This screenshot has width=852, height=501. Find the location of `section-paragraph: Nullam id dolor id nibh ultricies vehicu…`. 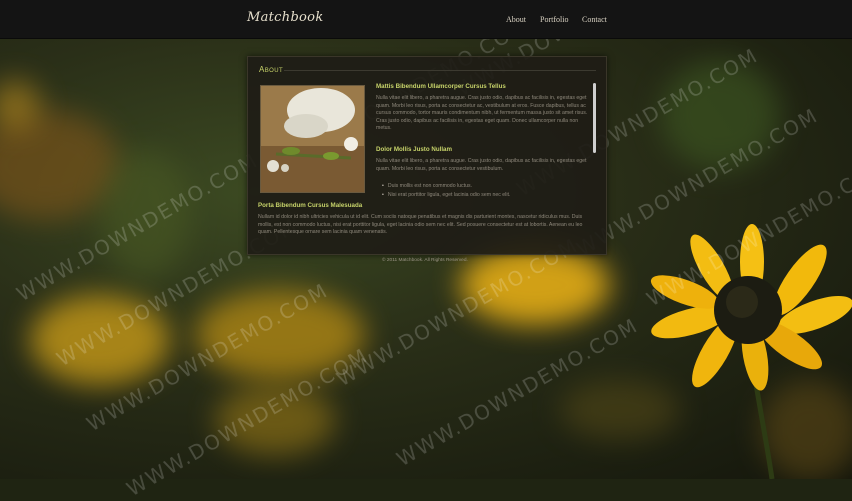

section-paragraph: Nullam id dolor id nibh ultricies vehicu… is located at coordinates (420, 225).